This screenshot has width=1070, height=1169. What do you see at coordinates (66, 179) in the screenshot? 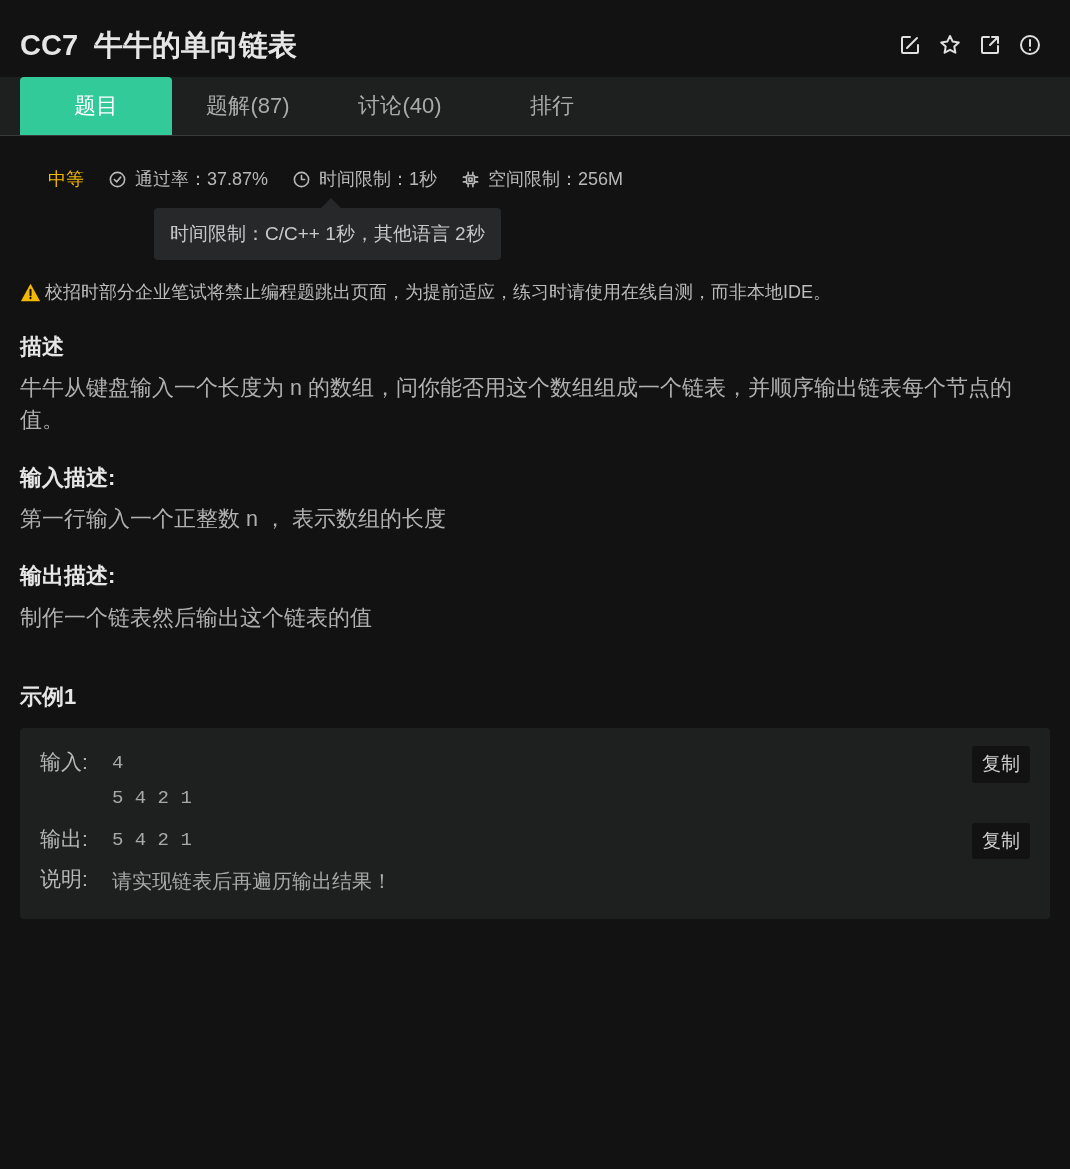
I see `difficulty-label: 中等` at bounding box center [66, 179].